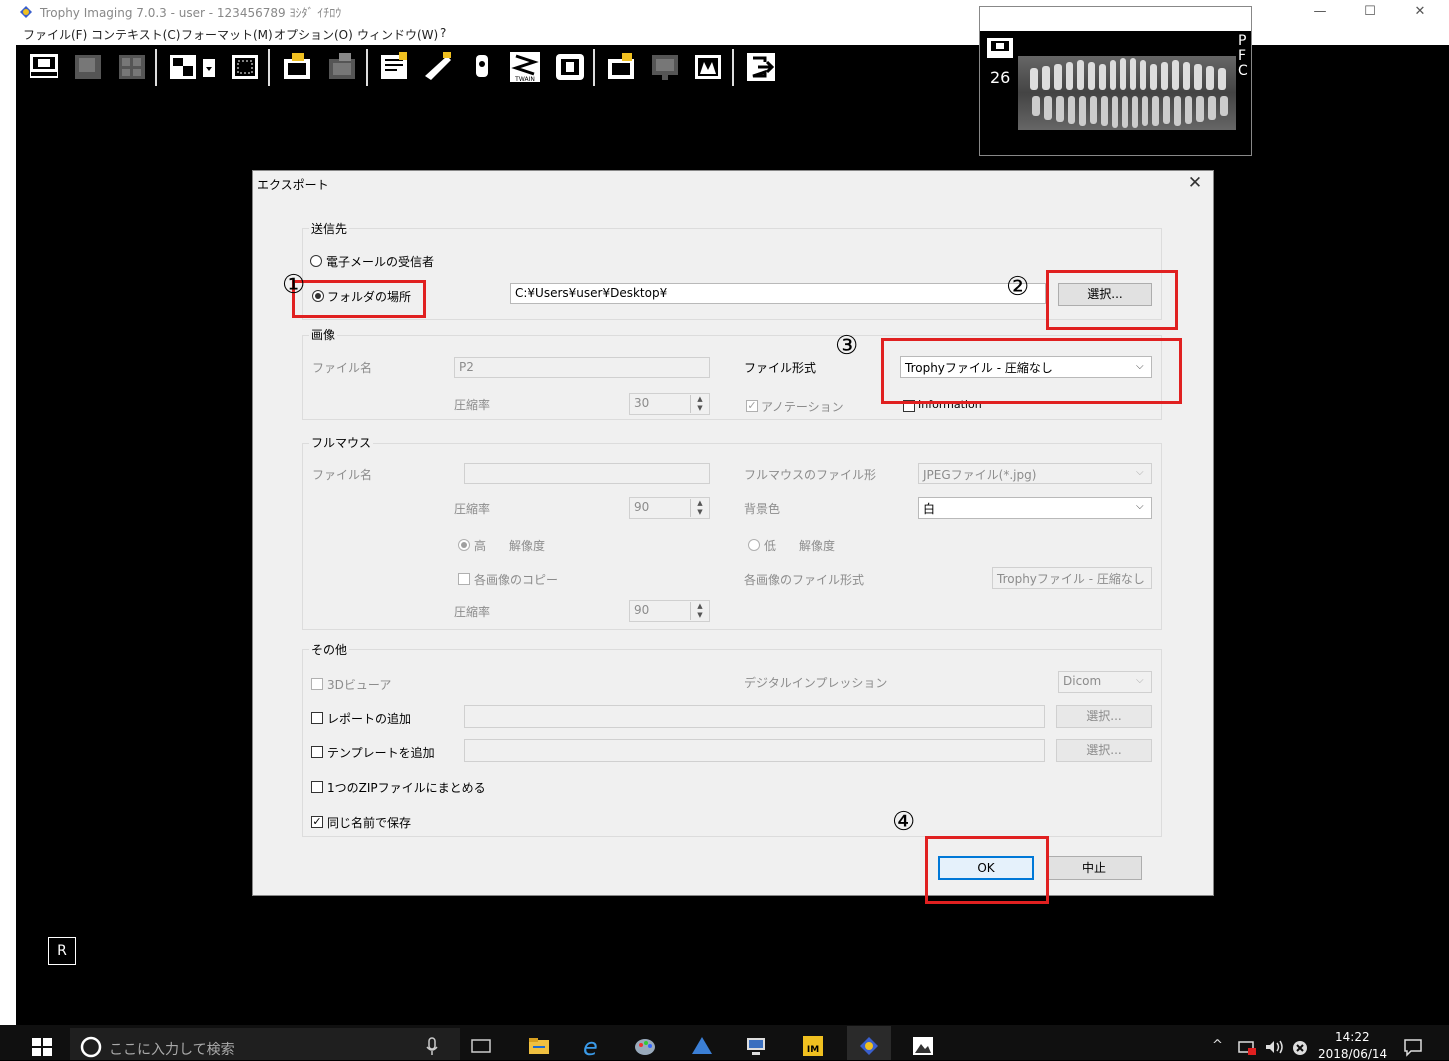  Describe the element at coordinates (313, 34) in the screenshot. I see `menu-options: オプション(O)` at that location.